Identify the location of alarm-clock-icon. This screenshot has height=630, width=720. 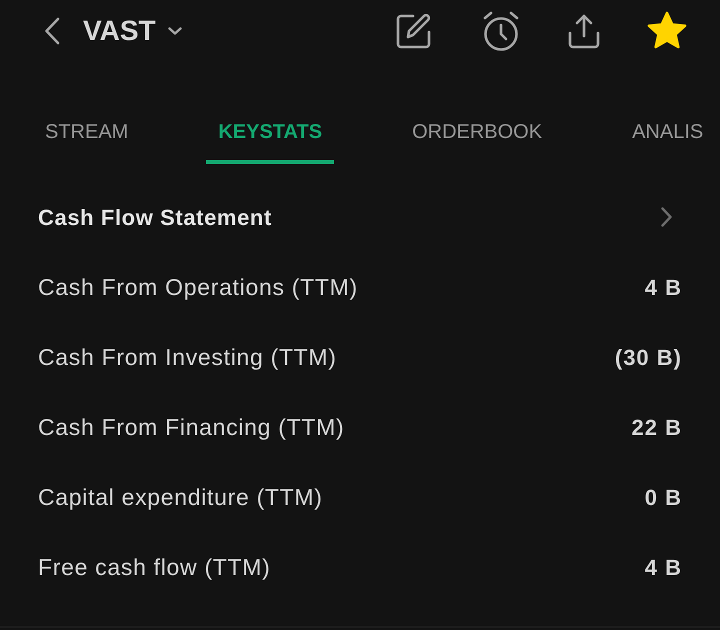
(501, 31).